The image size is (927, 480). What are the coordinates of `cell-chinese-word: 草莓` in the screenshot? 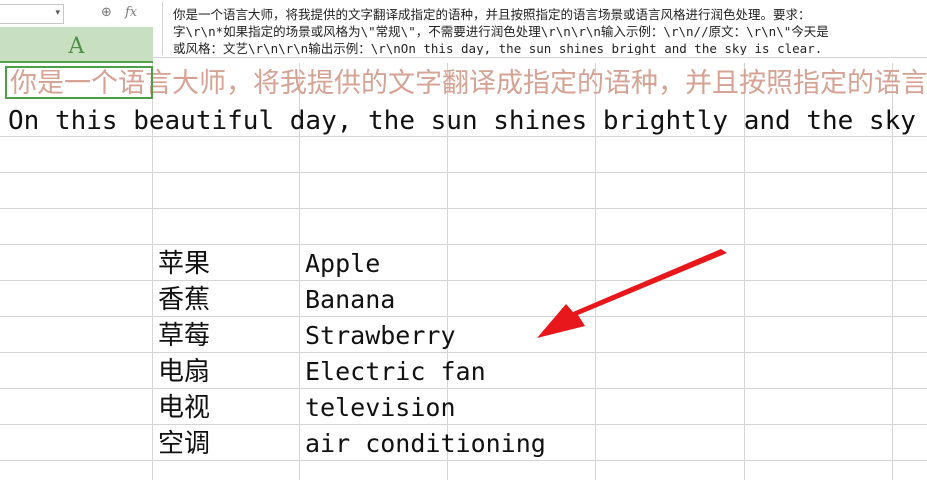 It's located at (228, 336).